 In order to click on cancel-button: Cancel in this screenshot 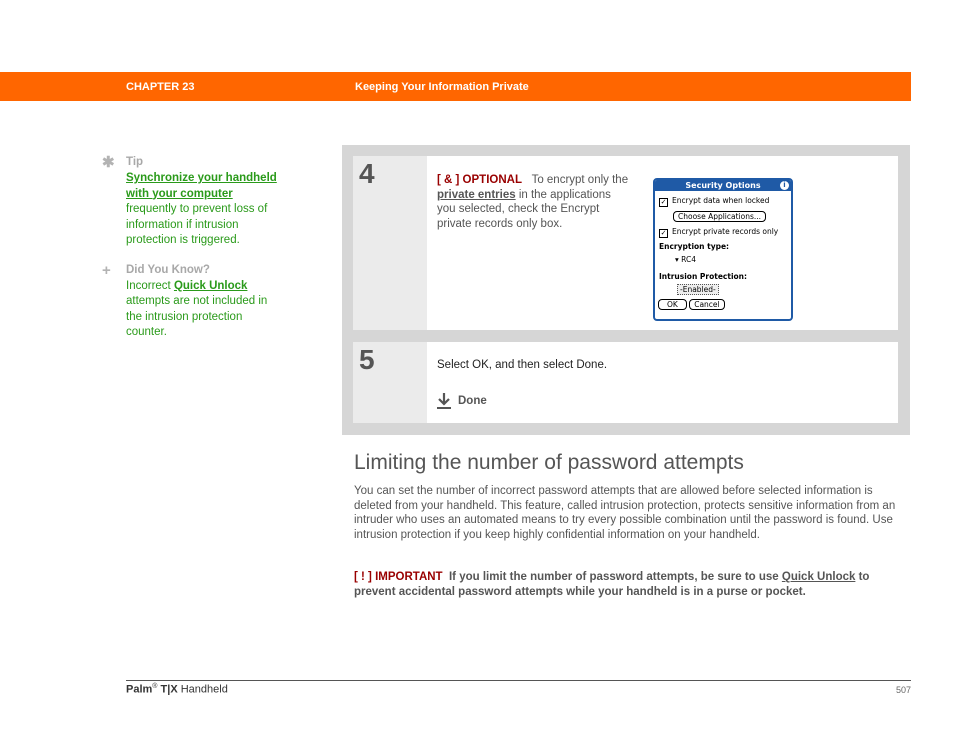, I will do `click(707, 304)`.